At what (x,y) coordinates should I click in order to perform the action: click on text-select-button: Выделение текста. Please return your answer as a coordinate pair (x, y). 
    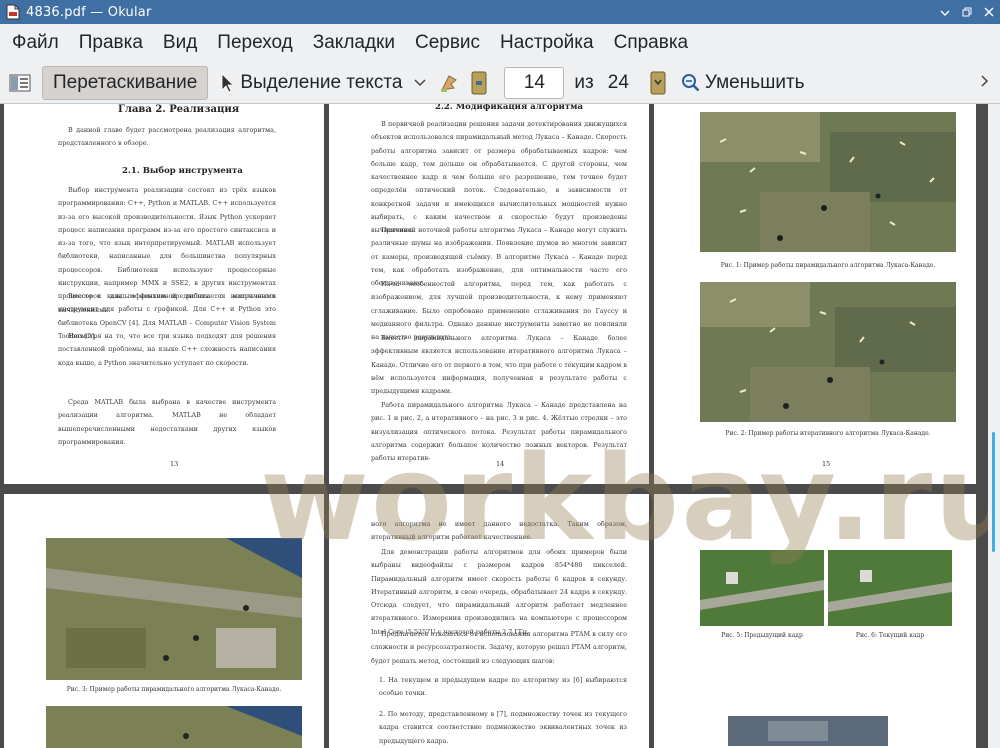
    Looking at the image, I should click on (311, 83).